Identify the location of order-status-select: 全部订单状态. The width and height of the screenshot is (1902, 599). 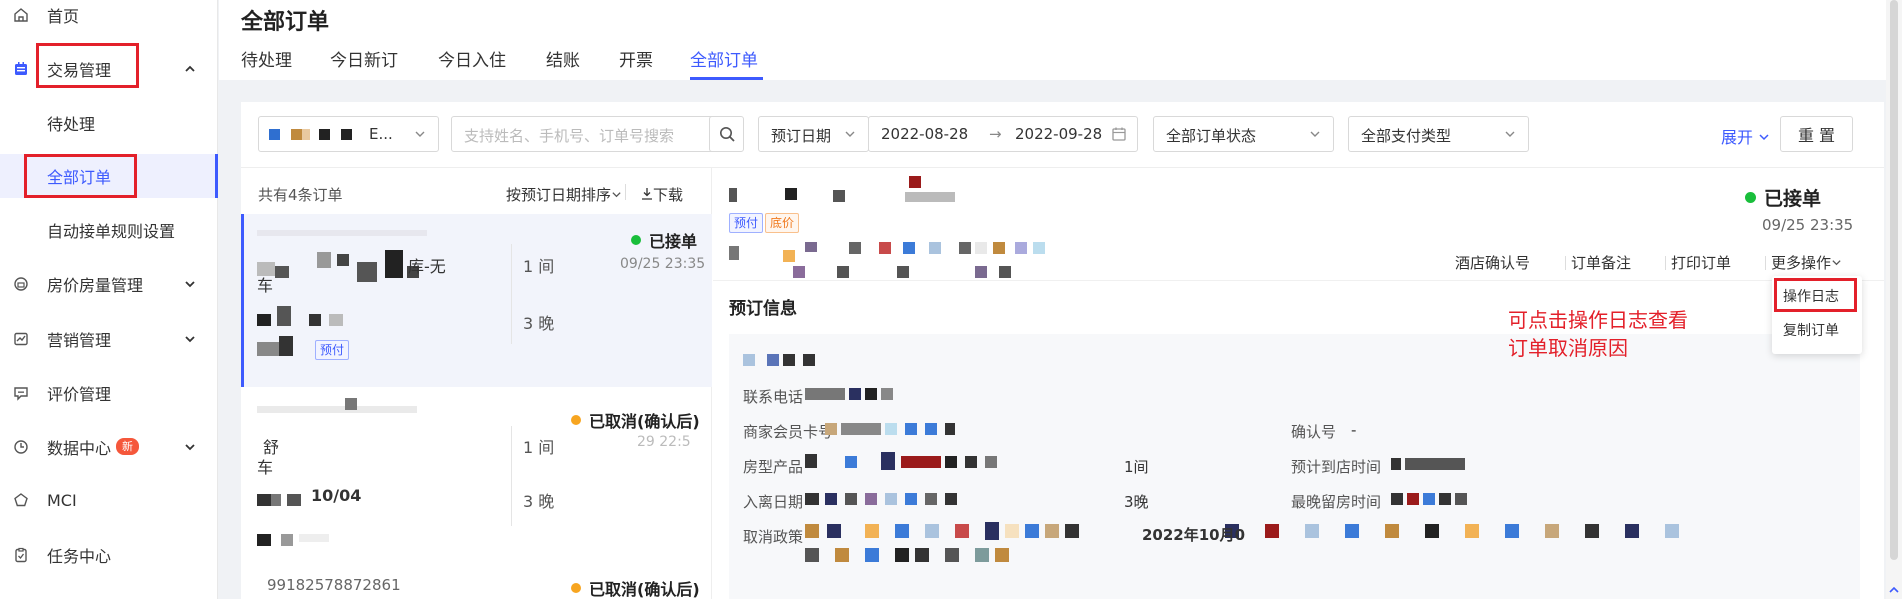
(1243, 134).